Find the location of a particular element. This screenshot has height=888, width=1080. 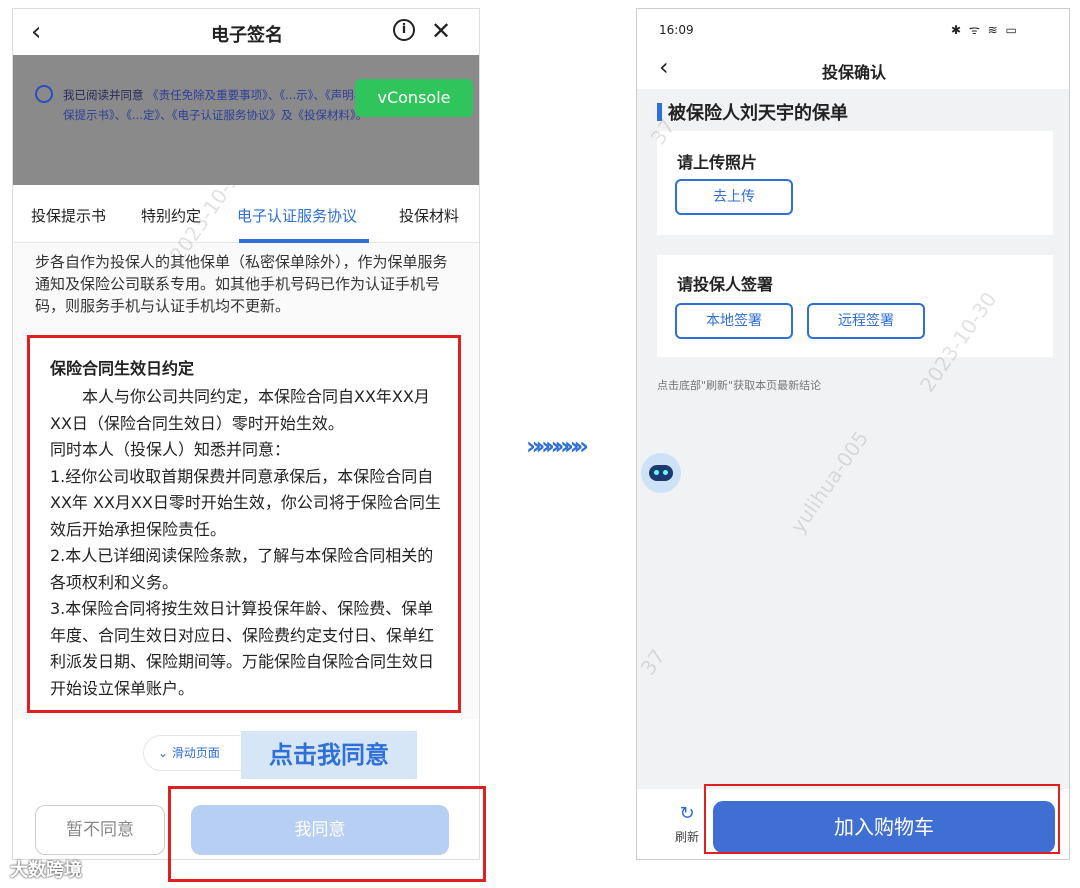

section-title: 被保险人刘天宇的保单 is located at coordinates (752, 112).